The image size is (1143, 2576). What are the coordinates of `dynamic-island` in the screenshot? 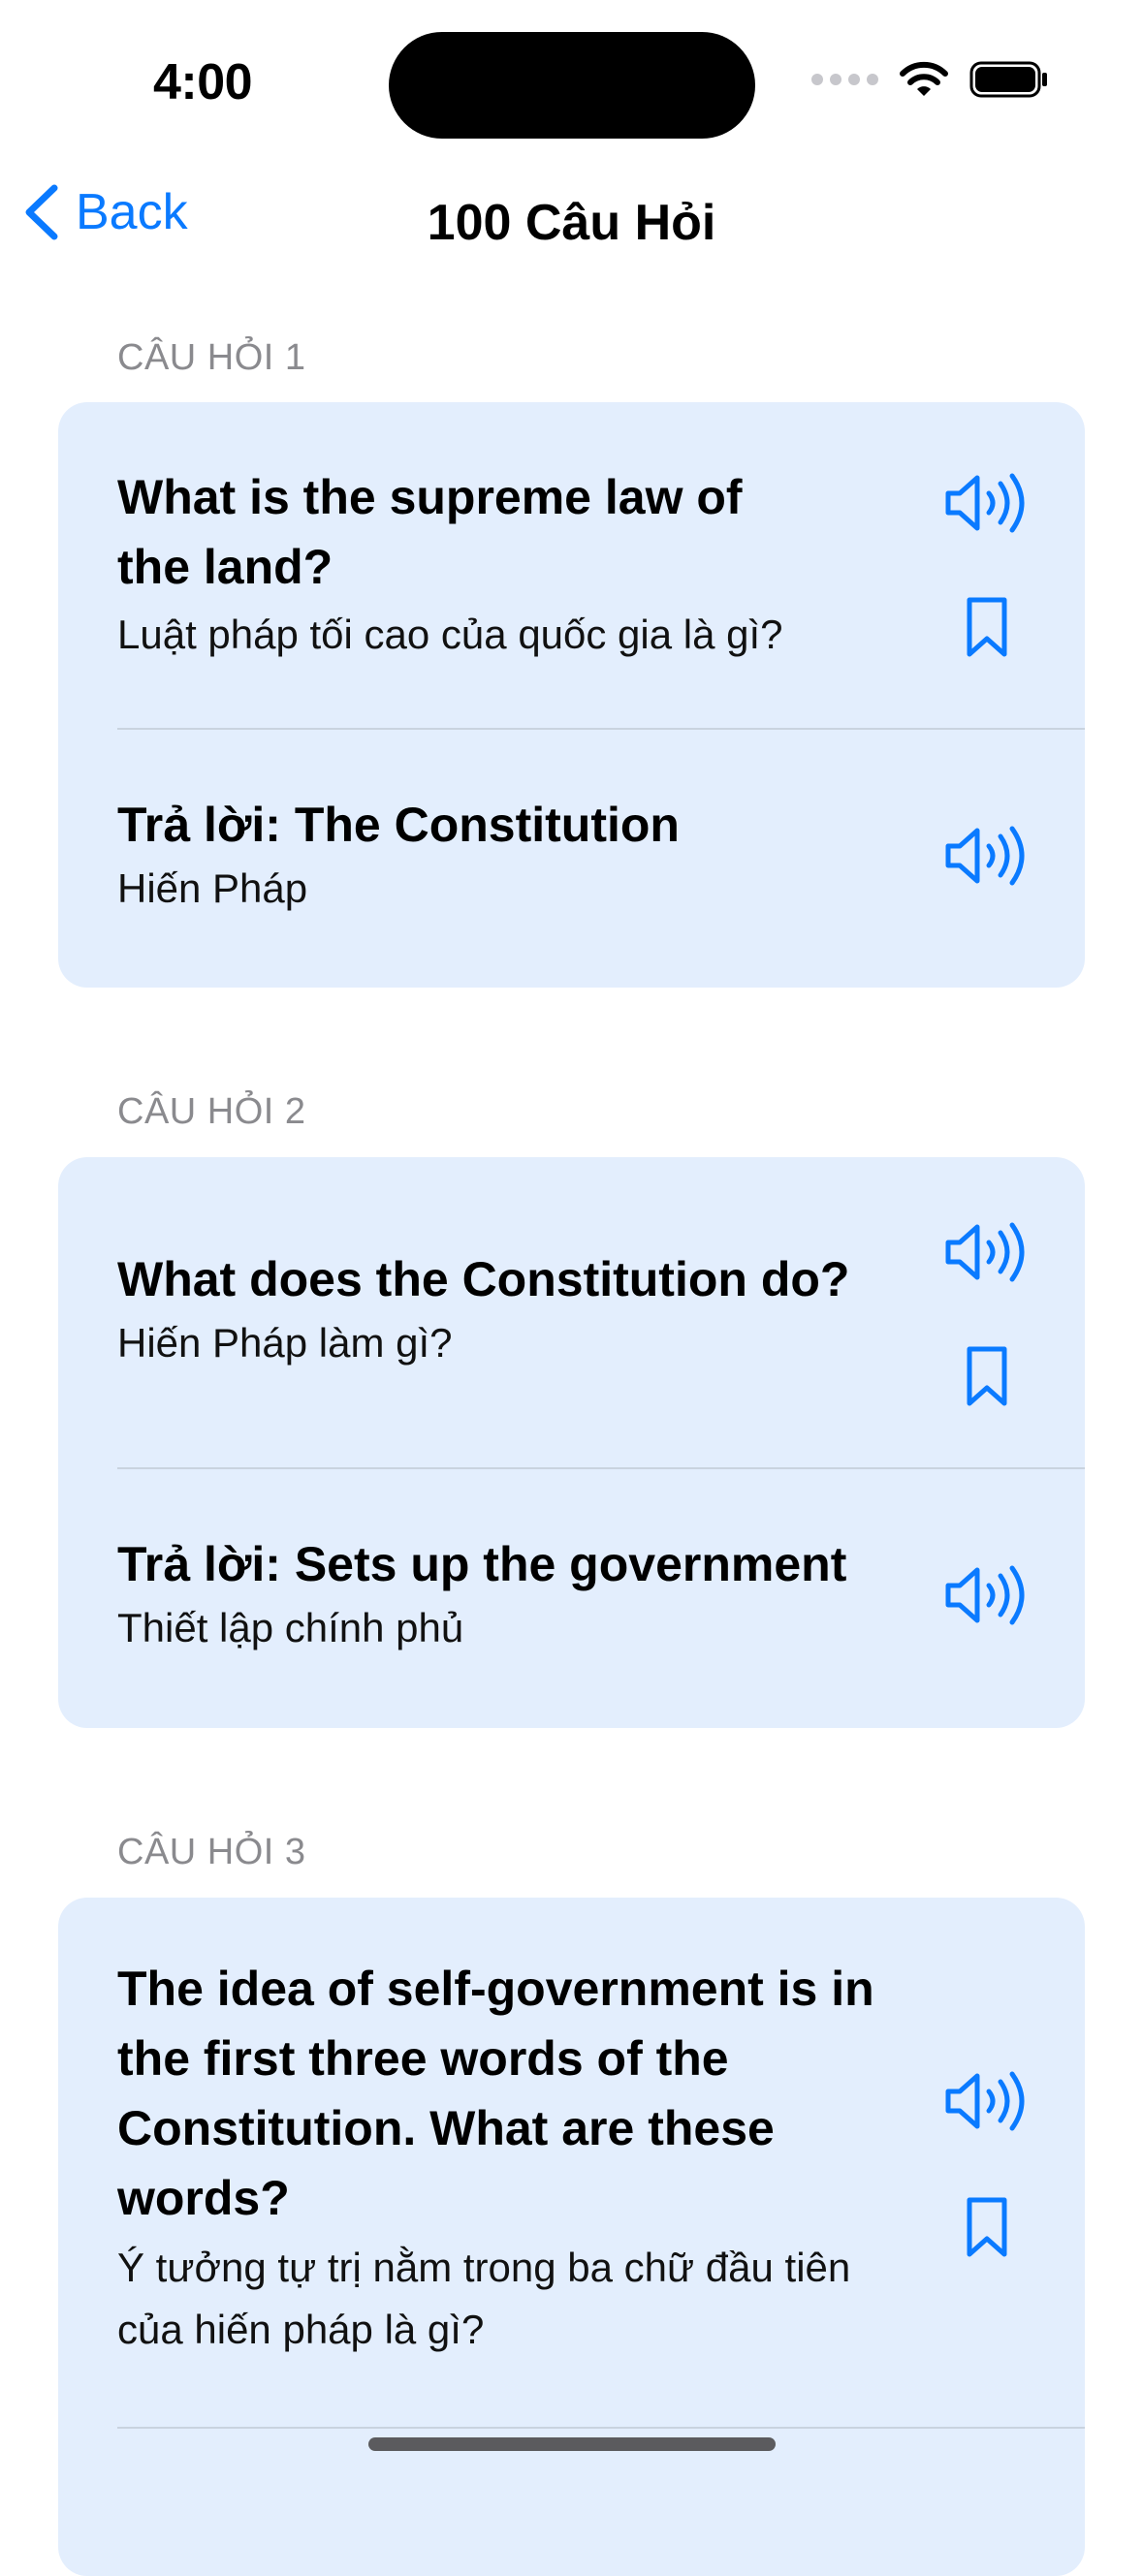 It's located at (572, 85).